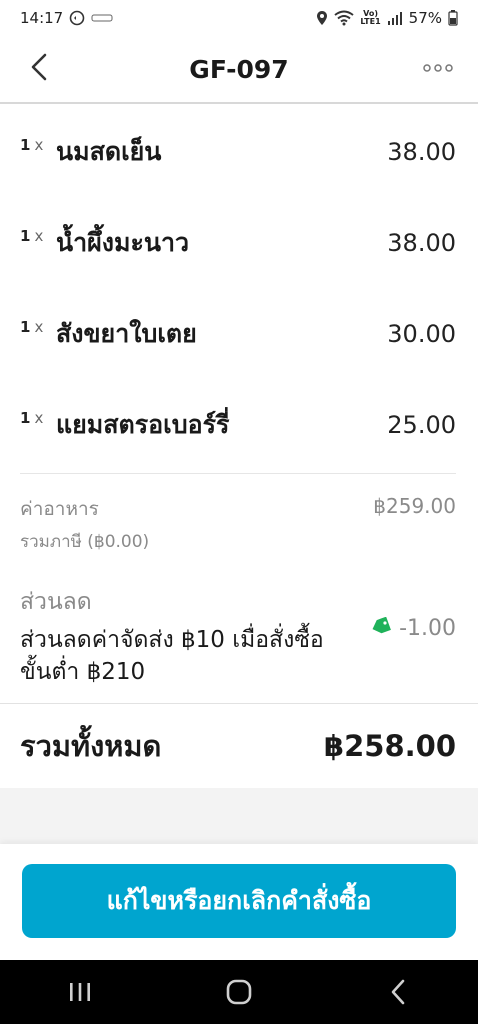  I want to click on total-label: รวมทั้งหมด, so click(91, 746).